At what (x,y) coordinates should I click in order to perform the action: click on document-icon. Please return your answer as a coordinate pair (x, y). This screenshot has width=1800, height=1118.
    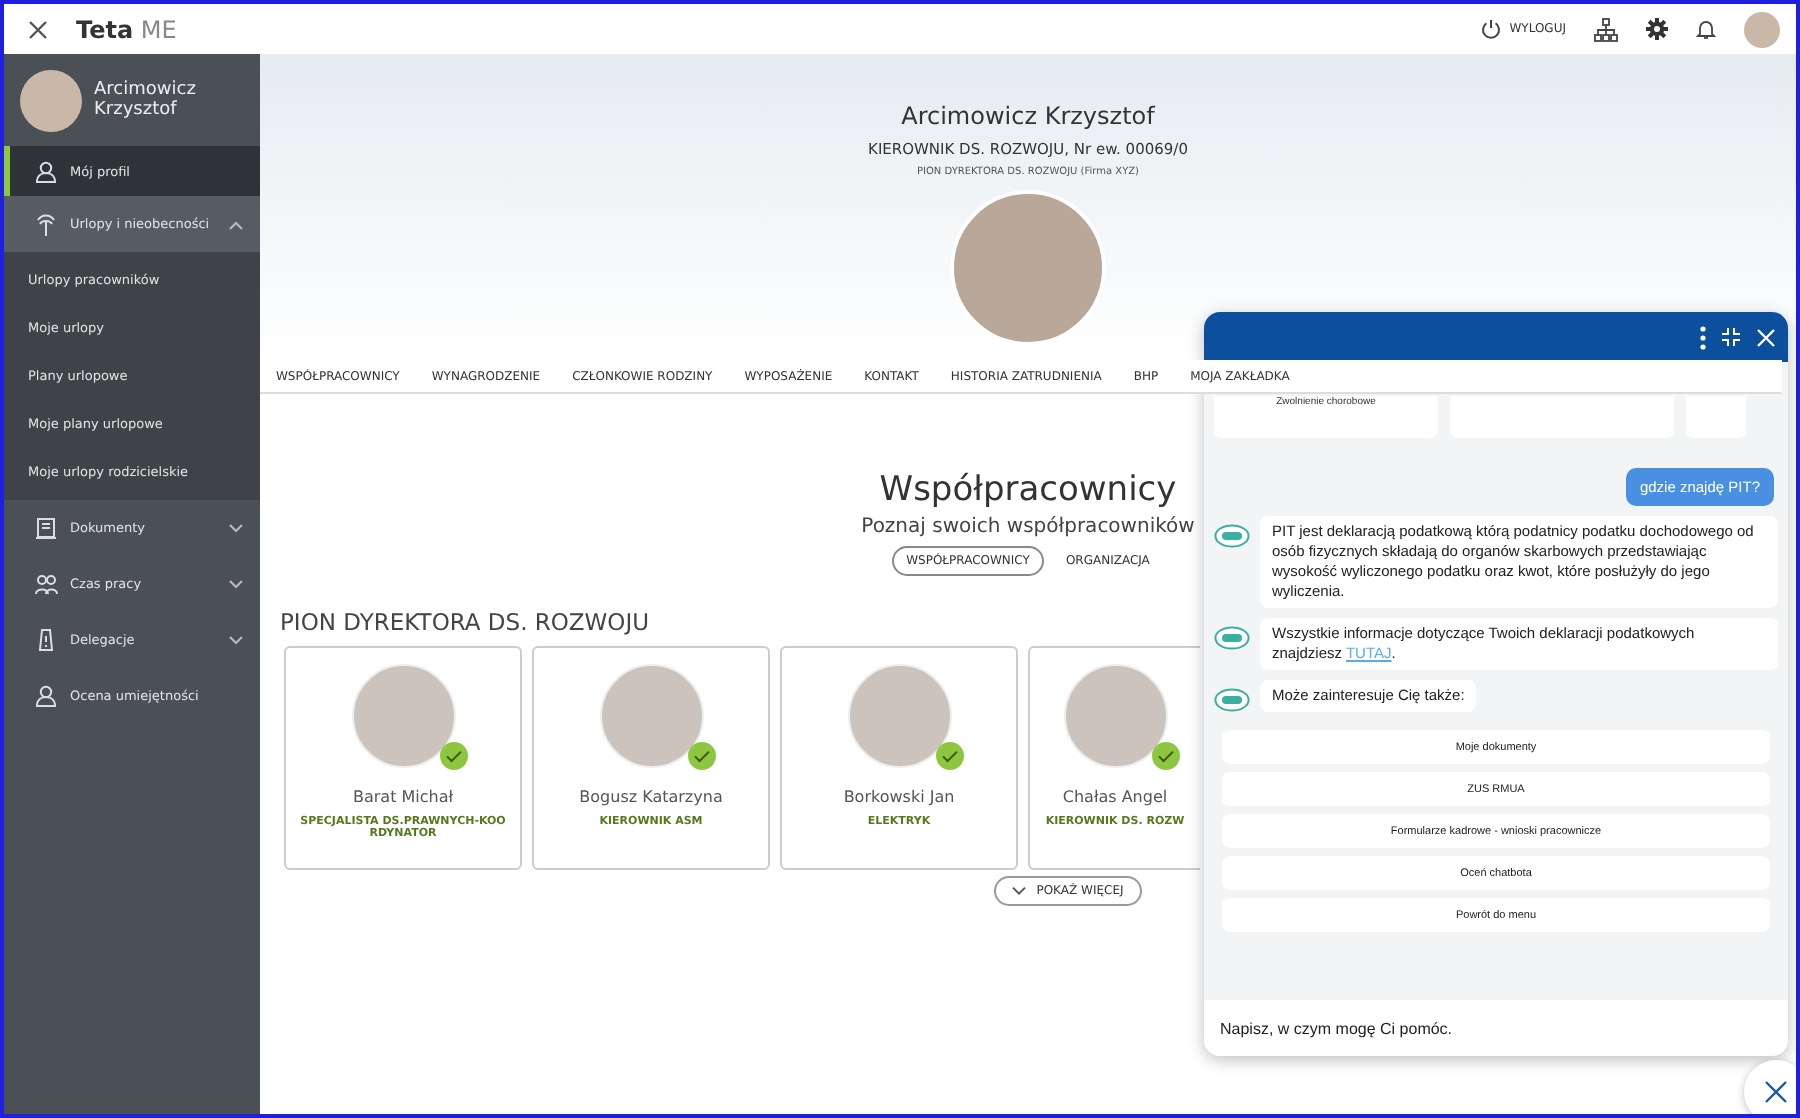
    Looking at the image, I should click on (46, 528).